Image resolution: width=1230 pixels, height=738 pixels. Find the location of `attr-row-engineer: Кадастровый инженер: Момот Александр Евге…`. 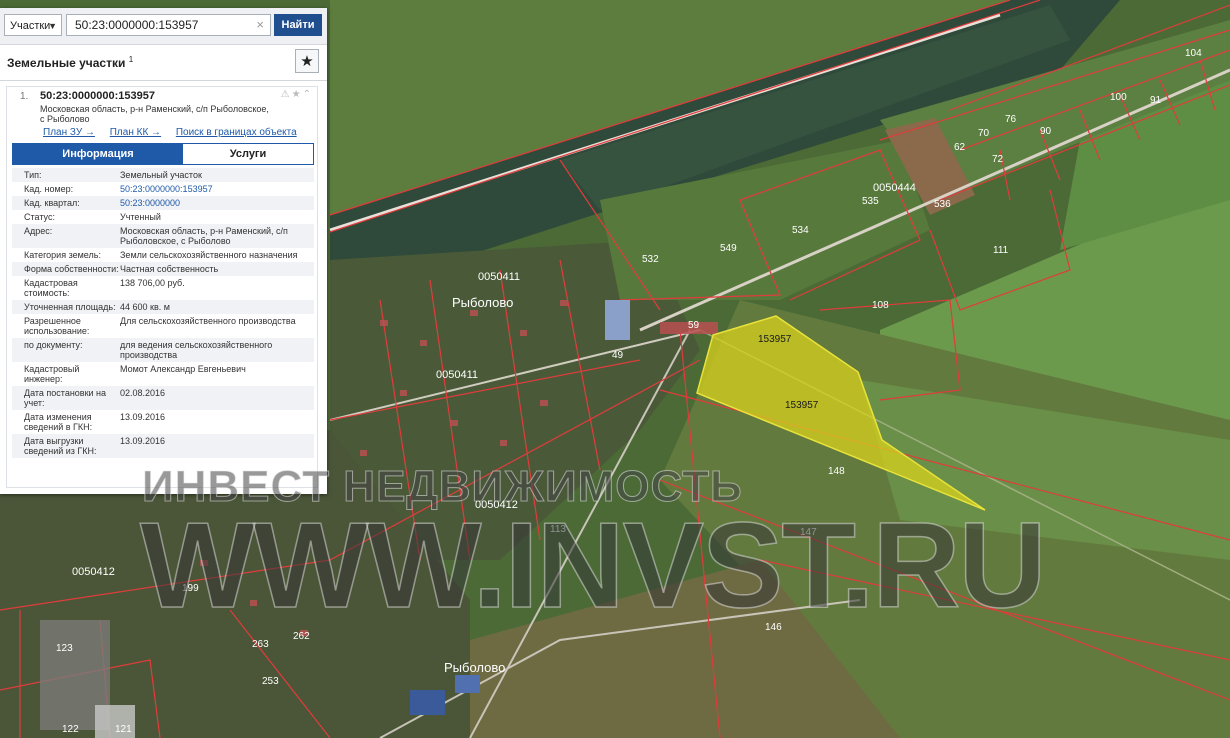

attr-row-engineer: Кадастровый инженер: Момот Александр Евге… is located at coordinates (135, 374).